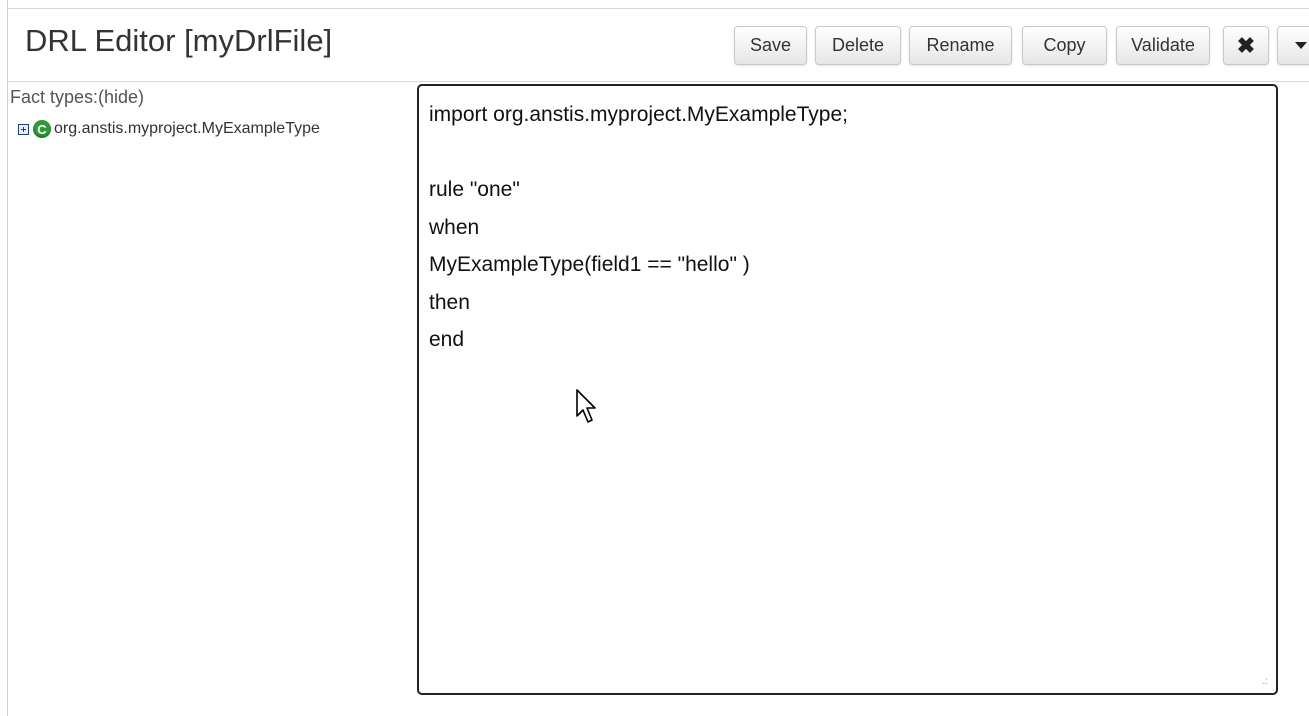  Describe the element at coordinates (474, 189) in the screenshot. I see `code-line: rule "one"` at that location.